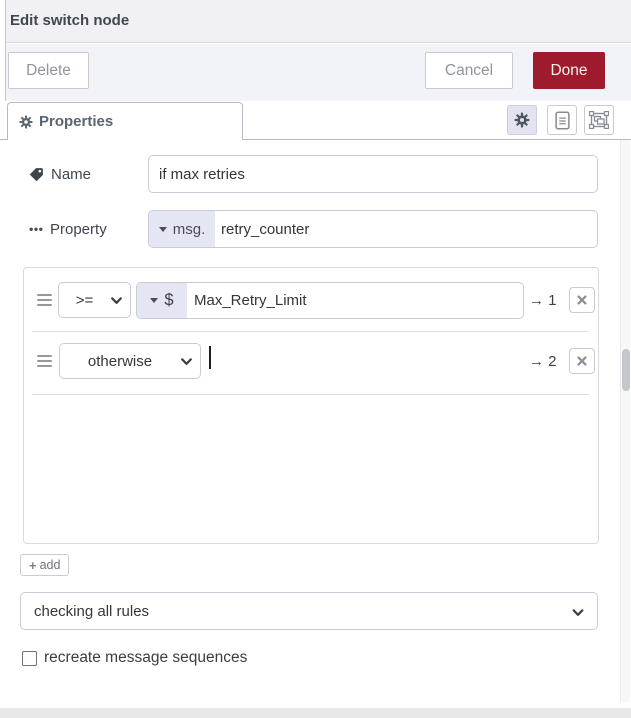 This screenshot has height=718, width=631. I want to click on name-label: Name, so click(71, 174).